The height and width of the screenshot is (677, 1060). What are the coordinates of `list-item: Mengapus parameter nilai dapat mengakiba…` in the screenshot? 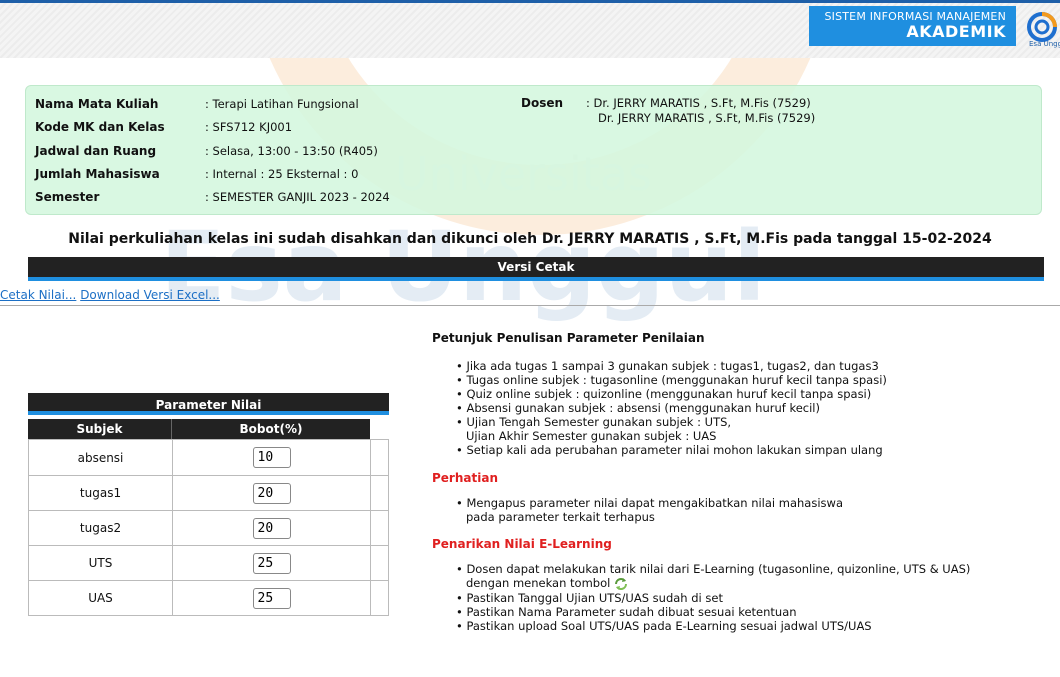 It's located at (749, 510).